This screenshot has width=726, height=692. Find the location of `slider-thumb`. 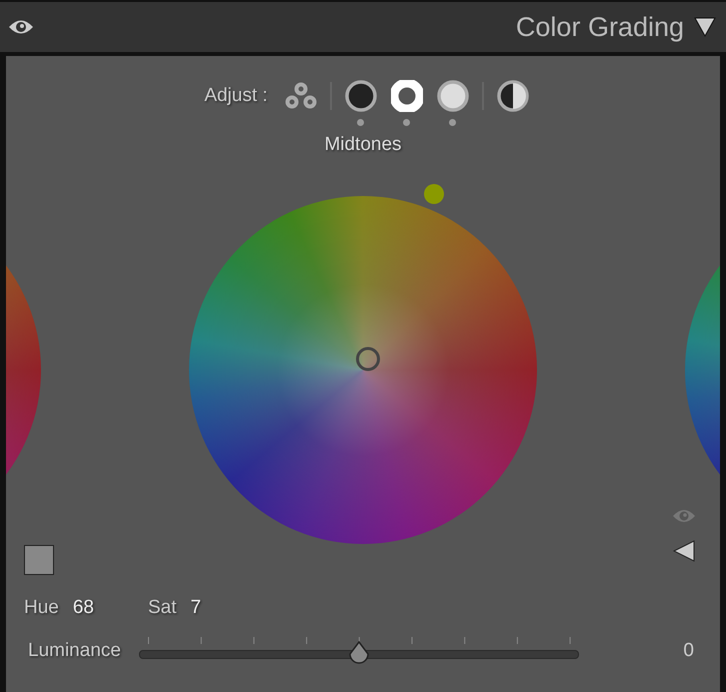

slider-thumb is located at coordinates (359, 653).